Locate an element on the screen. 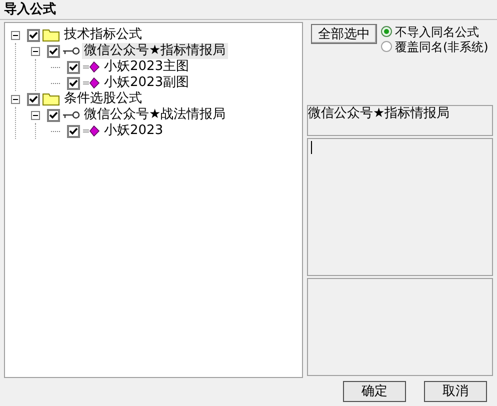 This screenshot has width=497, height=406. tree-item: 小妖2023主图 is located at coordinates (147, 67).